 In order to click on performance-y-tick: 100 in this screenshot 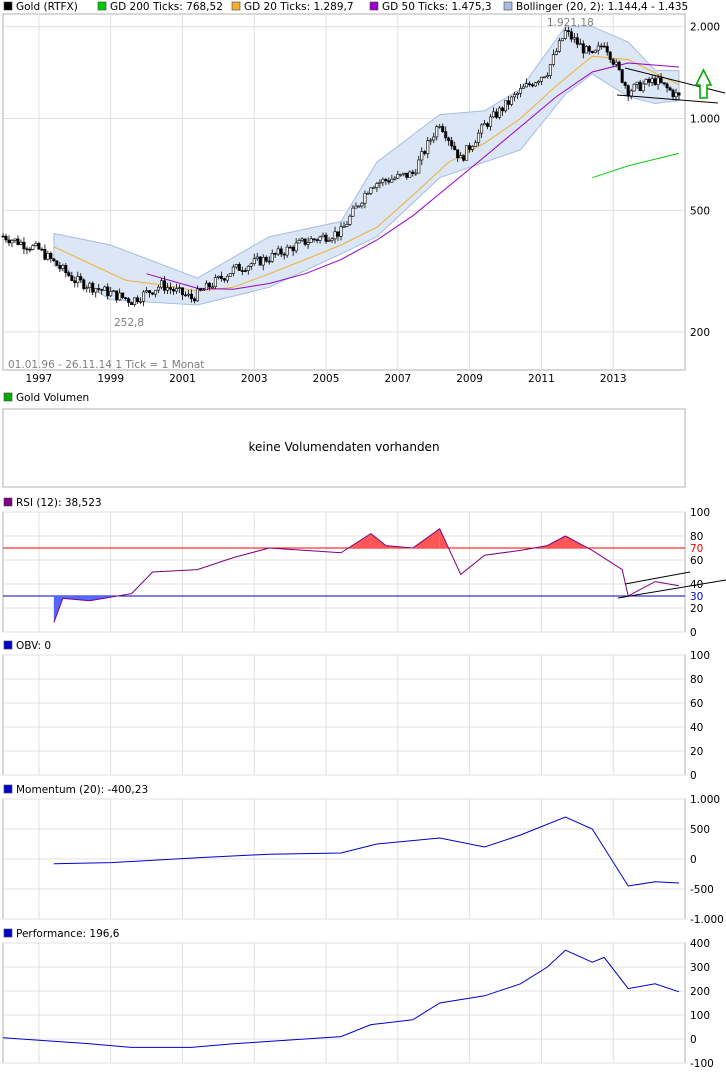, I will do `click(700, 1016)`.